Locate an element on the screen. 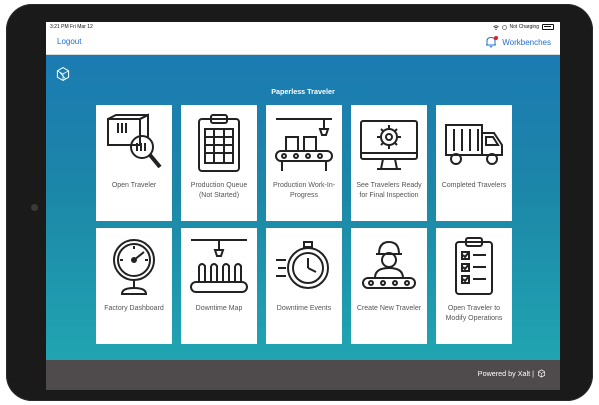 This screenshot has width=599, height=405. production-queue-icon is located at coordinates (219, 143).